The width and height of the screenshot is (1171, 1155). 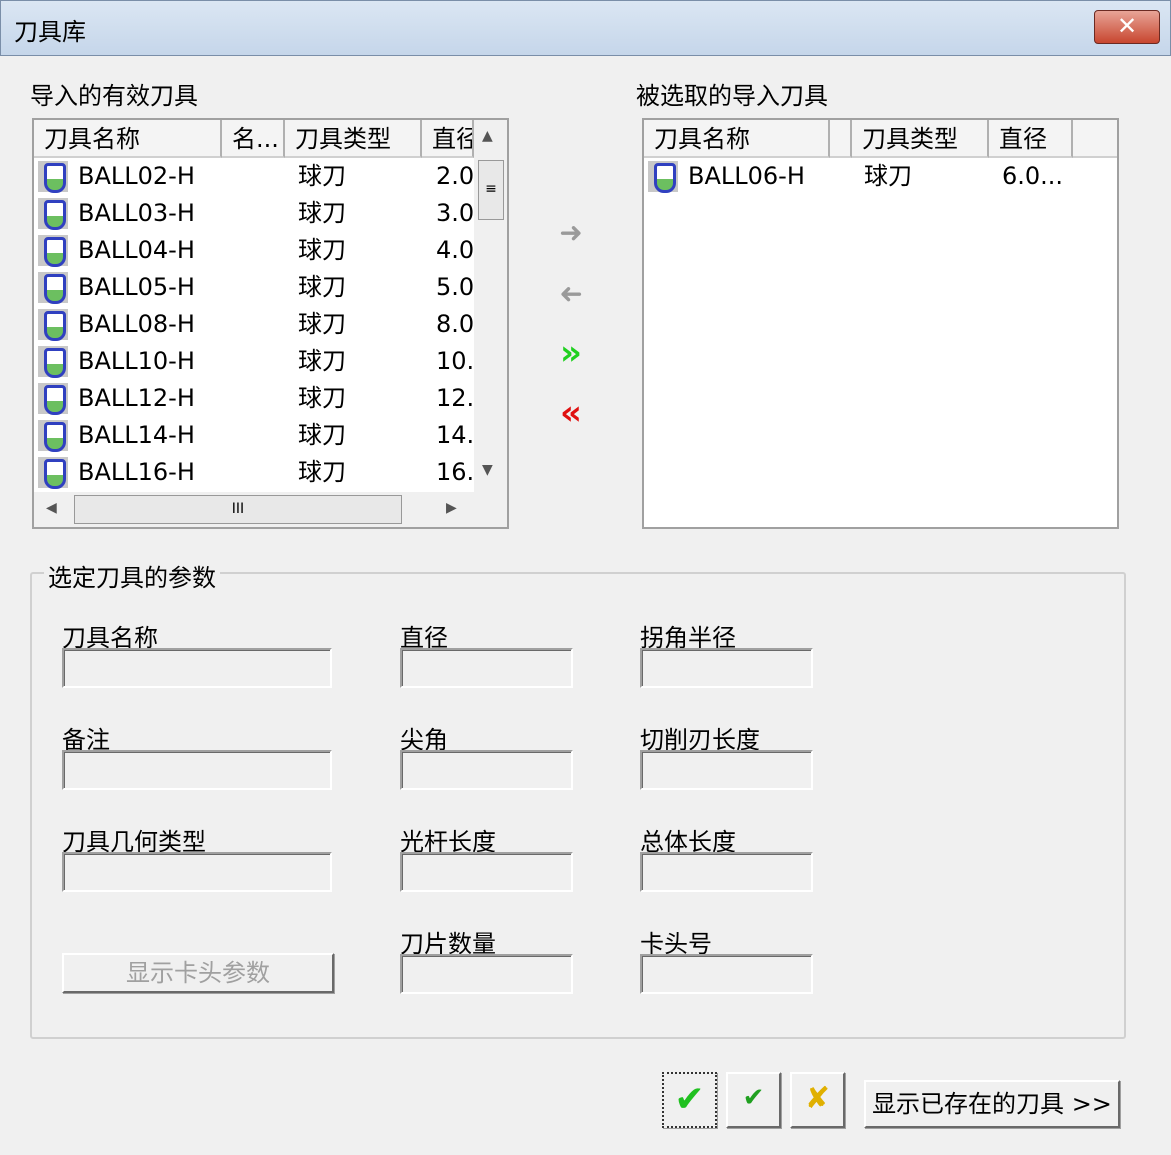 I want to click on scroll-up-icon: ▲, so click(x=487, y=136).